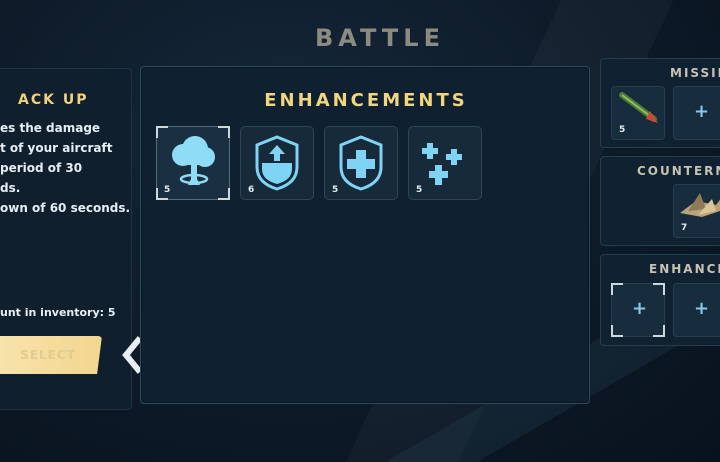 This screenshot has height=462, width=720. Describe the element at coordinates (41, 168) in the screenshot. I see `item-description-line: period of 30` at that location.